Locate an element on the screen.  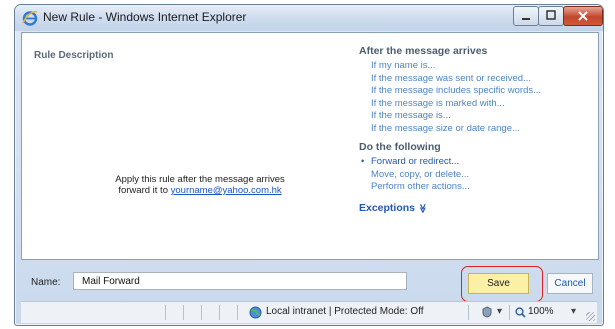
internet-explorer-icon is located at coordinates (30, 18).